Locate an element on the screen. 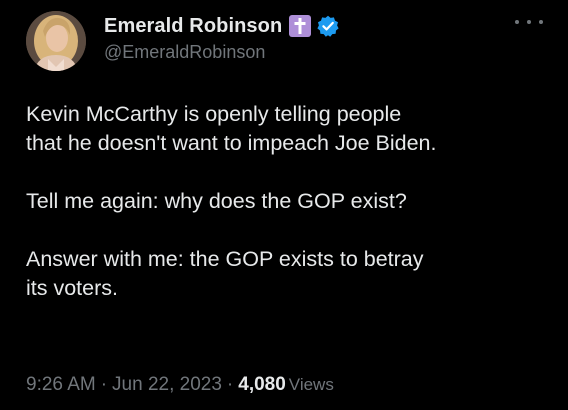 This screenshot has height=410, width=568. tweet-line: Answer with me: the GOP exists to betray is located at coordinates (225, 259).